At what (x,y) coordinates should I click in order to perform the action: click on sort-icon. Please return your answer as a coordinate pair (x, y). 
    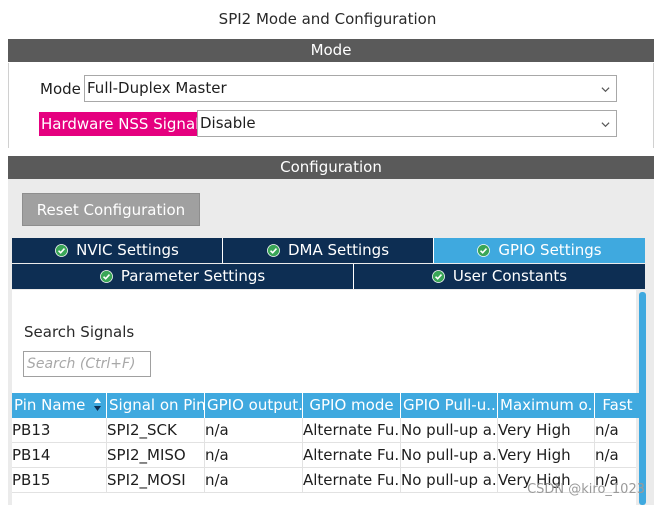
    Looking at the image, I should click on (97, 404).